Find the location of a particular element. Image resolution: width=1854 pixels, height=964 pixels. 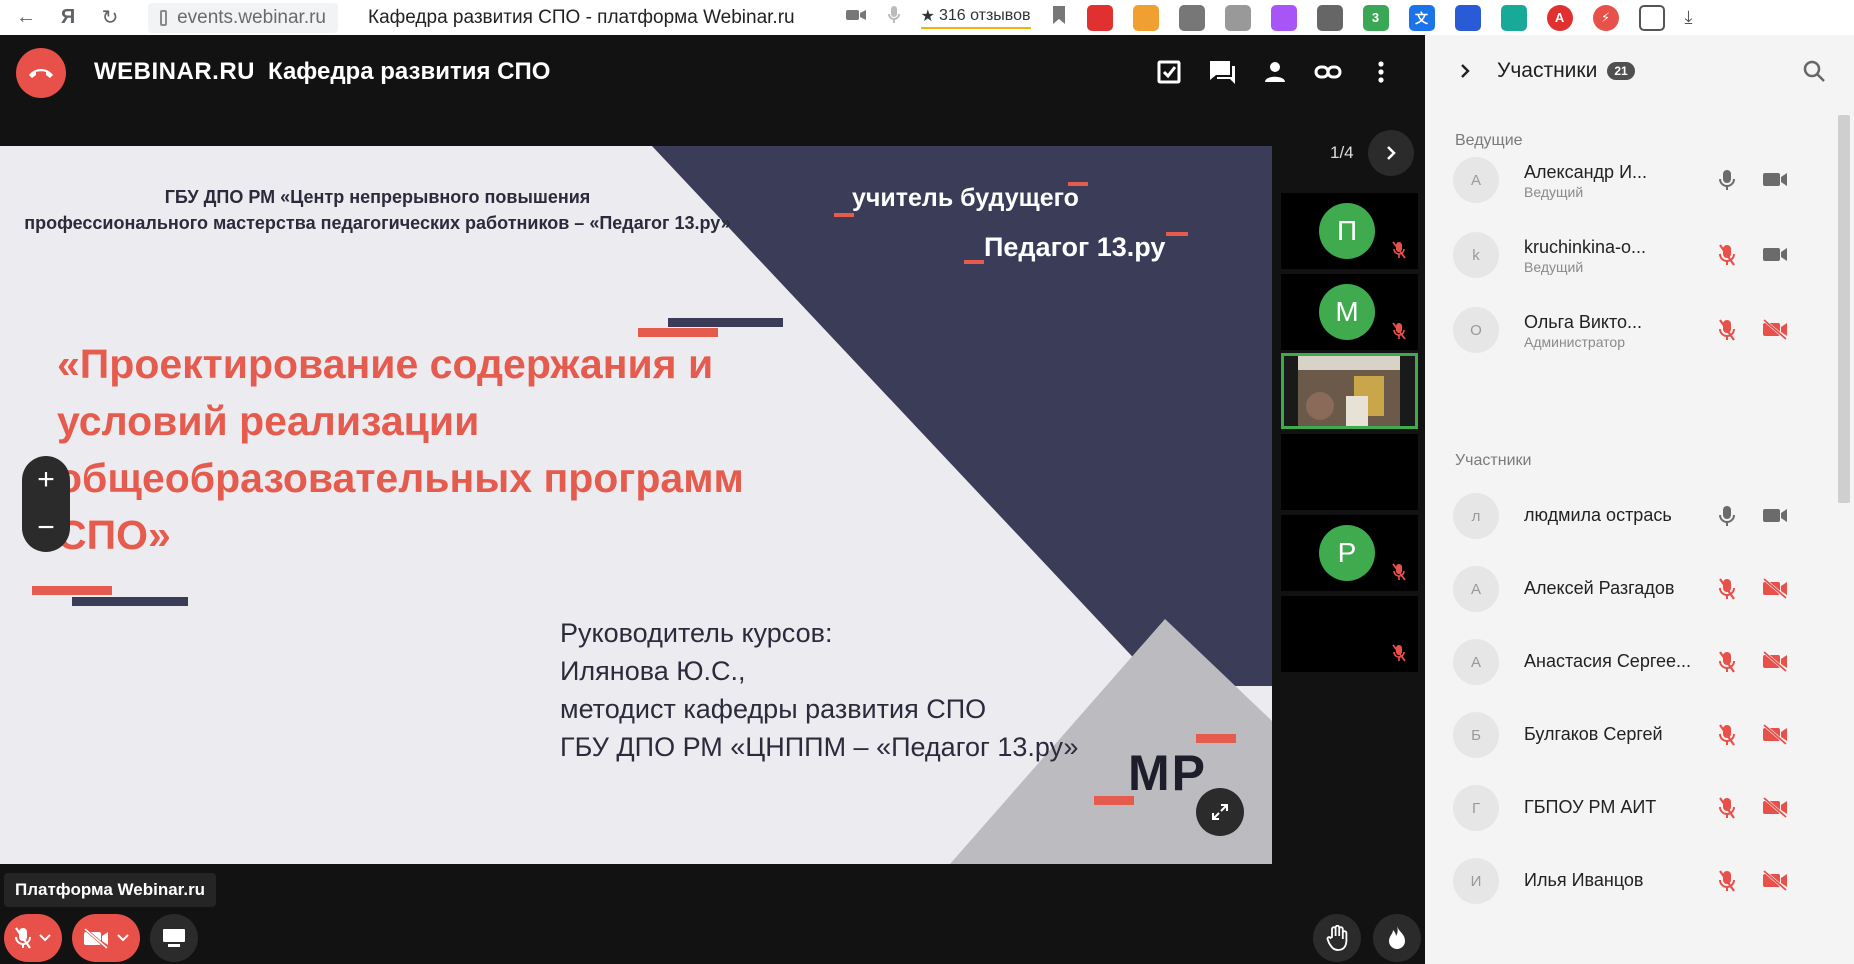

slide-heading-line: условий реализации is located at coordinates (268, 421).